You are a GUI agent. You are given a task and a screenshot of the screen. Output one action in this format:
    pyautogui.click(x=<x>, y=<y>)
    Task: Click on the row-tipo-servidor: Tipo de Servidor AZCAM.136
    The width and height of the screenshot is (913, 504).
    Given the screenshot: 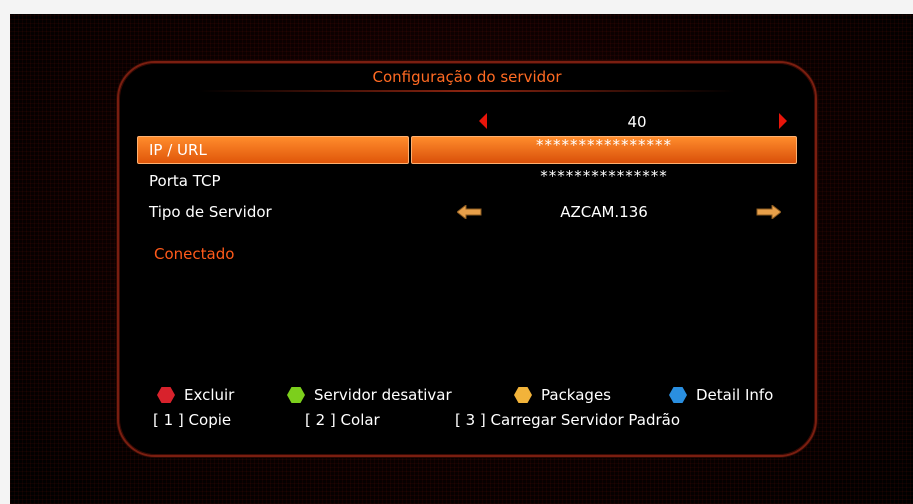 What is the action you would take?
    pyautogui.click(x=467, y=212)
    